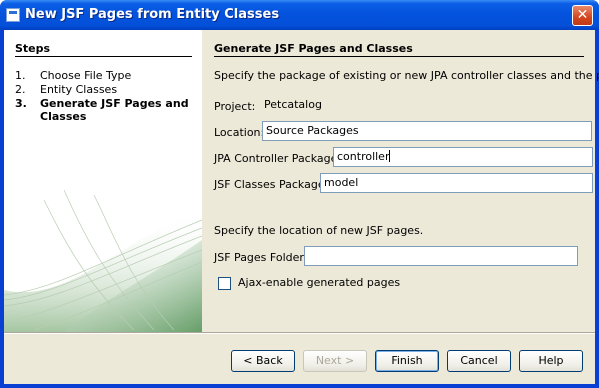 The image size is (599, 388). I want to click on button-bar-divider, so click(299, 333).